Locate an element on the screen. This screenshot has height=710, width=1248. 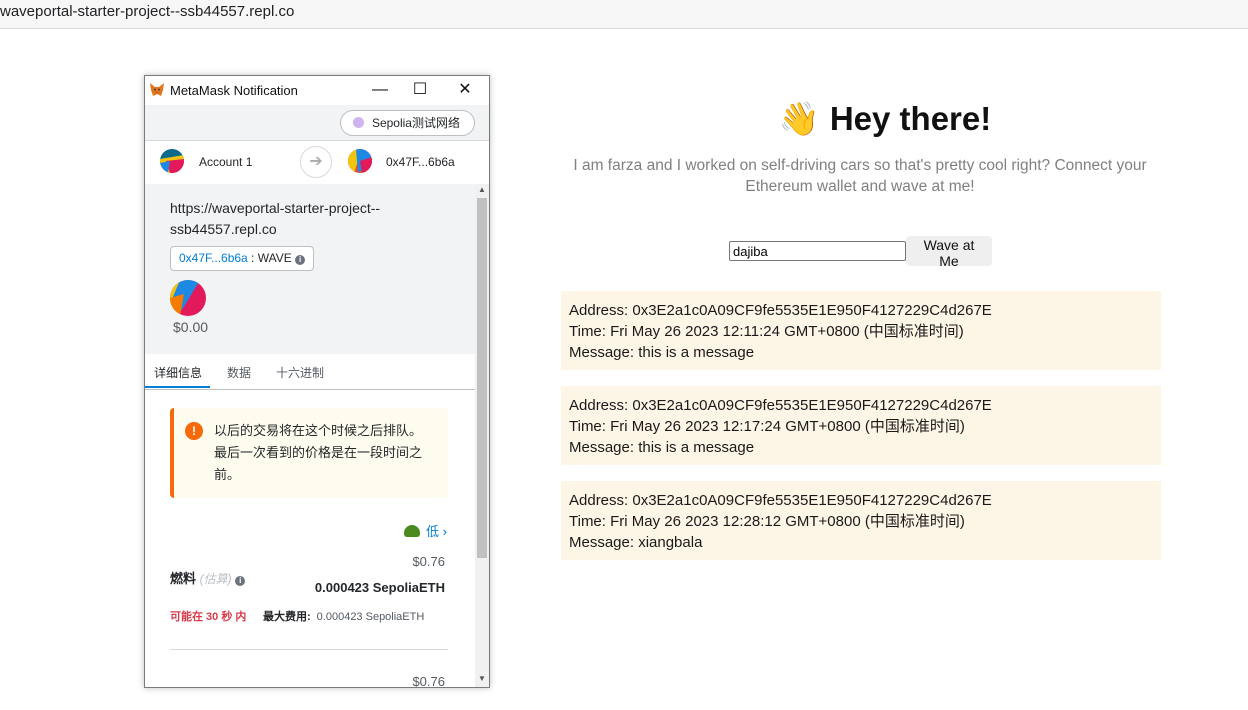
from-account-label: Account 1 is located at coordinates (225, 162).